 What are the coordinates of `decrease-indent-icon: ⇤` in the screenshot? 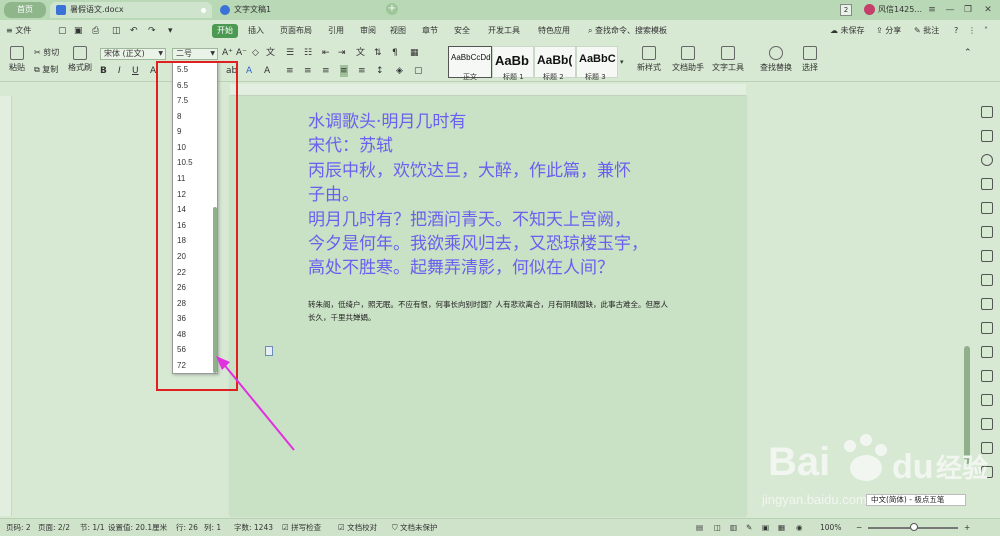 It's located at (326, 53).